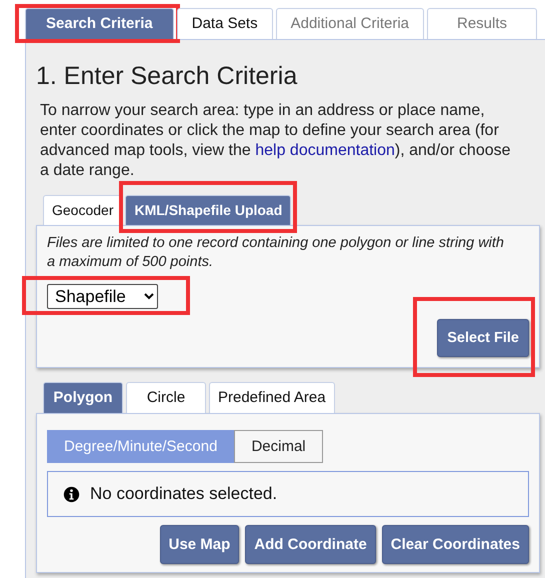  Describe the element at coordinates (208, 210) in the screenshot. I see `tab: KML/Shapefile Upload` at that location.